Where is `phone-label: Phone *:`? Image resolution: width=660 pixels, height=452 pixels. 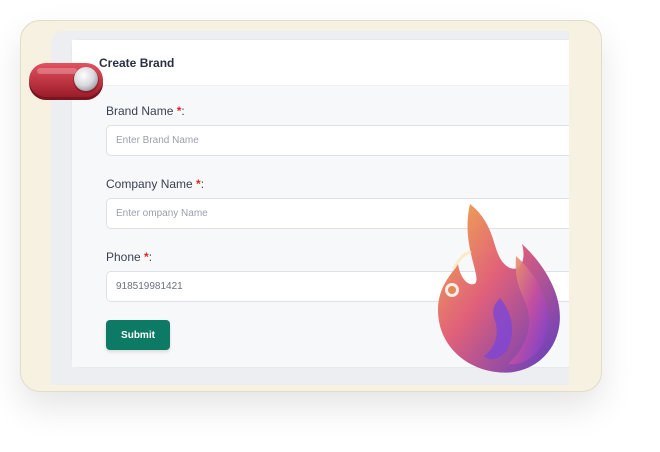 phone-label: Phone *: is located at coordinates (129, 257).